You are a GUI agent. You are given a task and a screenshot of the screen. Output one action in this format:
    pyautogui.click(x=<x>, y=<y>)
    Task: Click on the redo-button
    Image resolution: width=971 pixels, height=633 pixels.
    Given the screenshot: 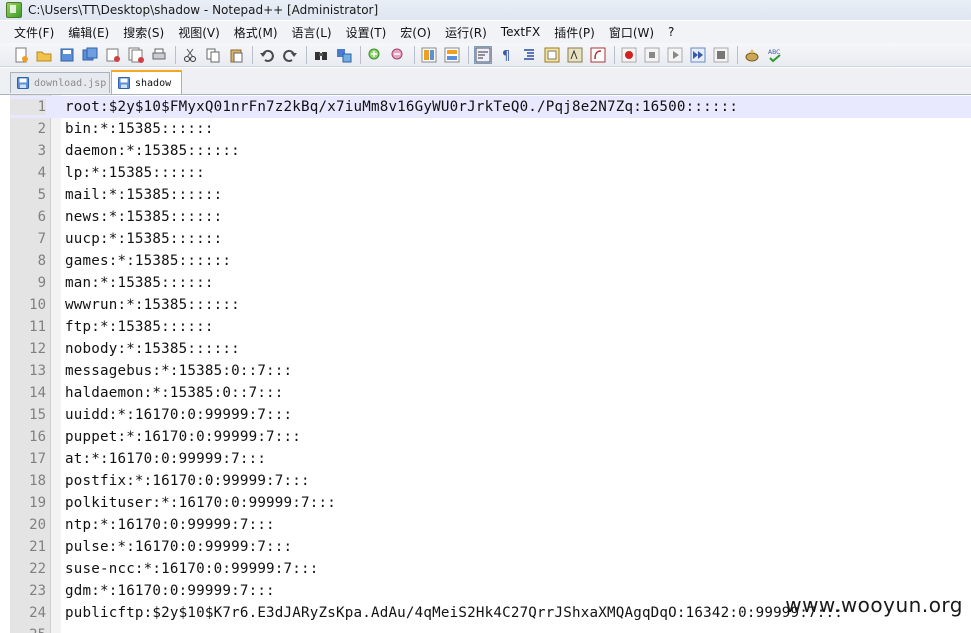 What is the action you would take?
    pyautogui.click(x=290, y=55)
    